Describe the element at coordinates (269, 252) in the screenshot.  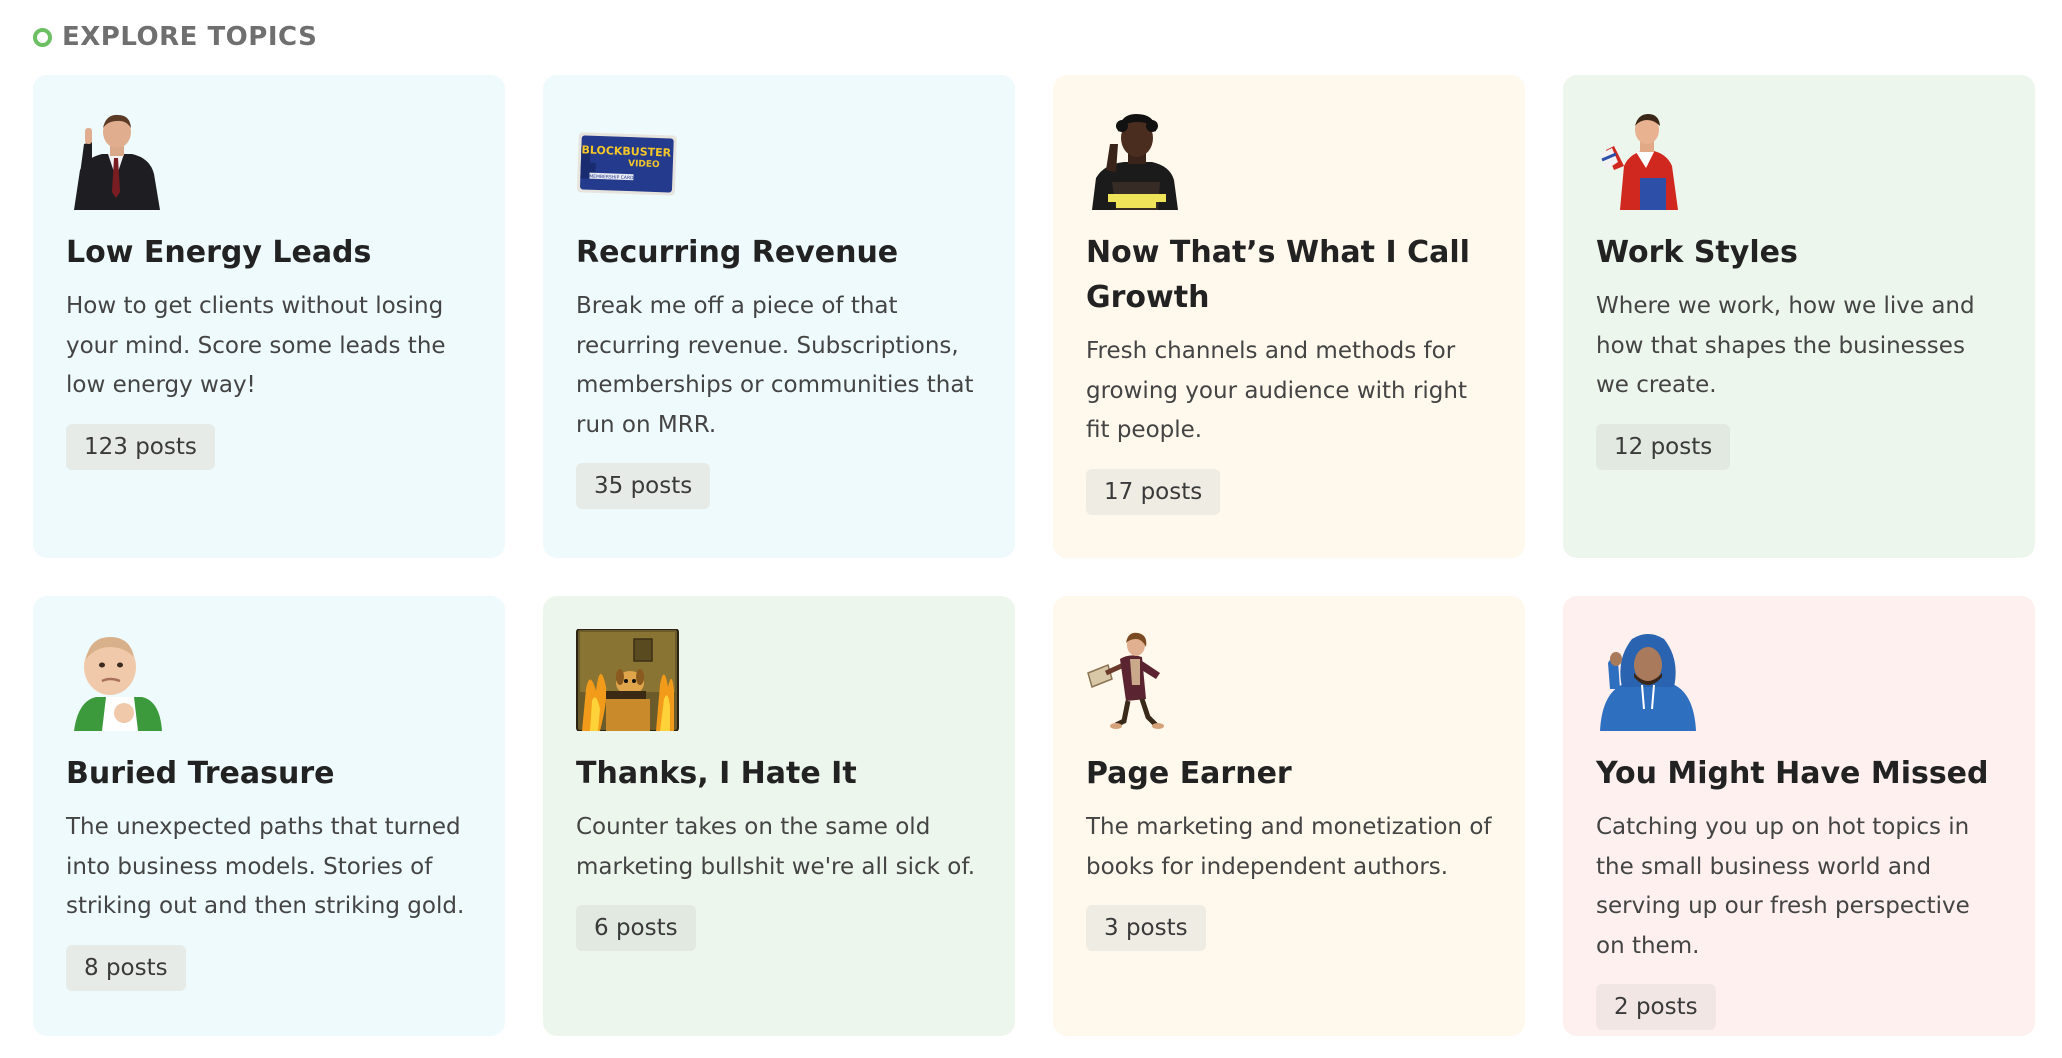
I see `card-title: Low Energy Leads` at that location.